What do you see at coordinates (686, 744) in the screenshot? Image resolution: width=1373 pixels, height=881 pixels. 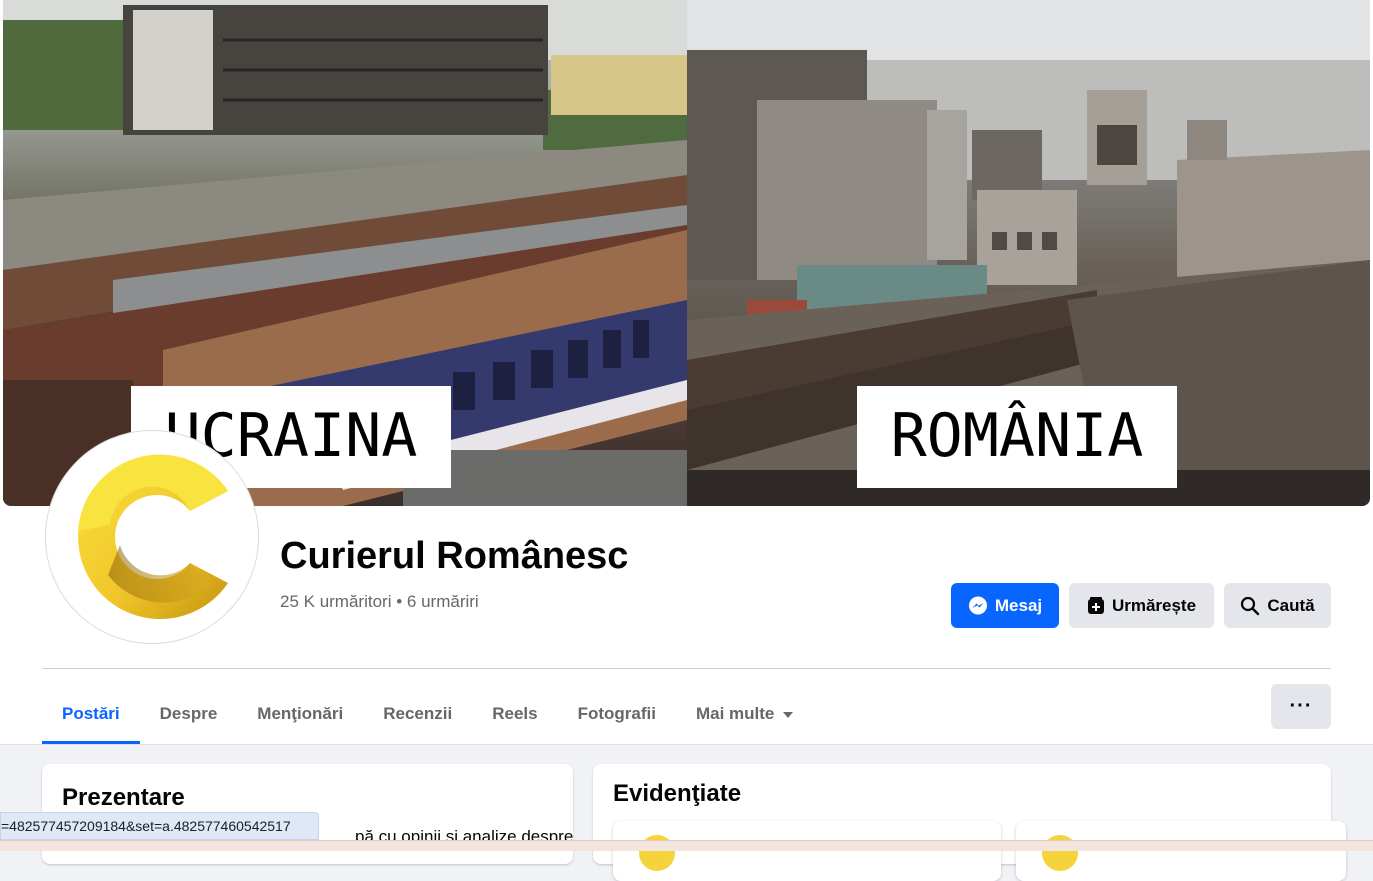 I see `header-bottom-border` at bounding box center [686, 744].